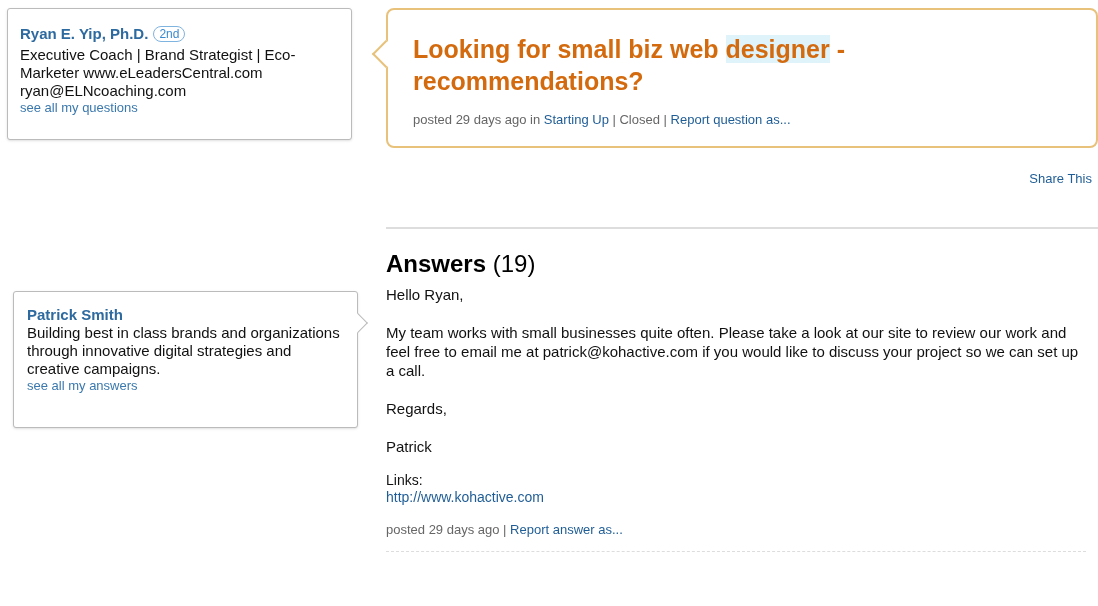  What do you see at coordinates (629, 65) in the screenshot?
I see `question-title: Looking for small biz web designer - recommendations?` at bounding box center [629, 65].